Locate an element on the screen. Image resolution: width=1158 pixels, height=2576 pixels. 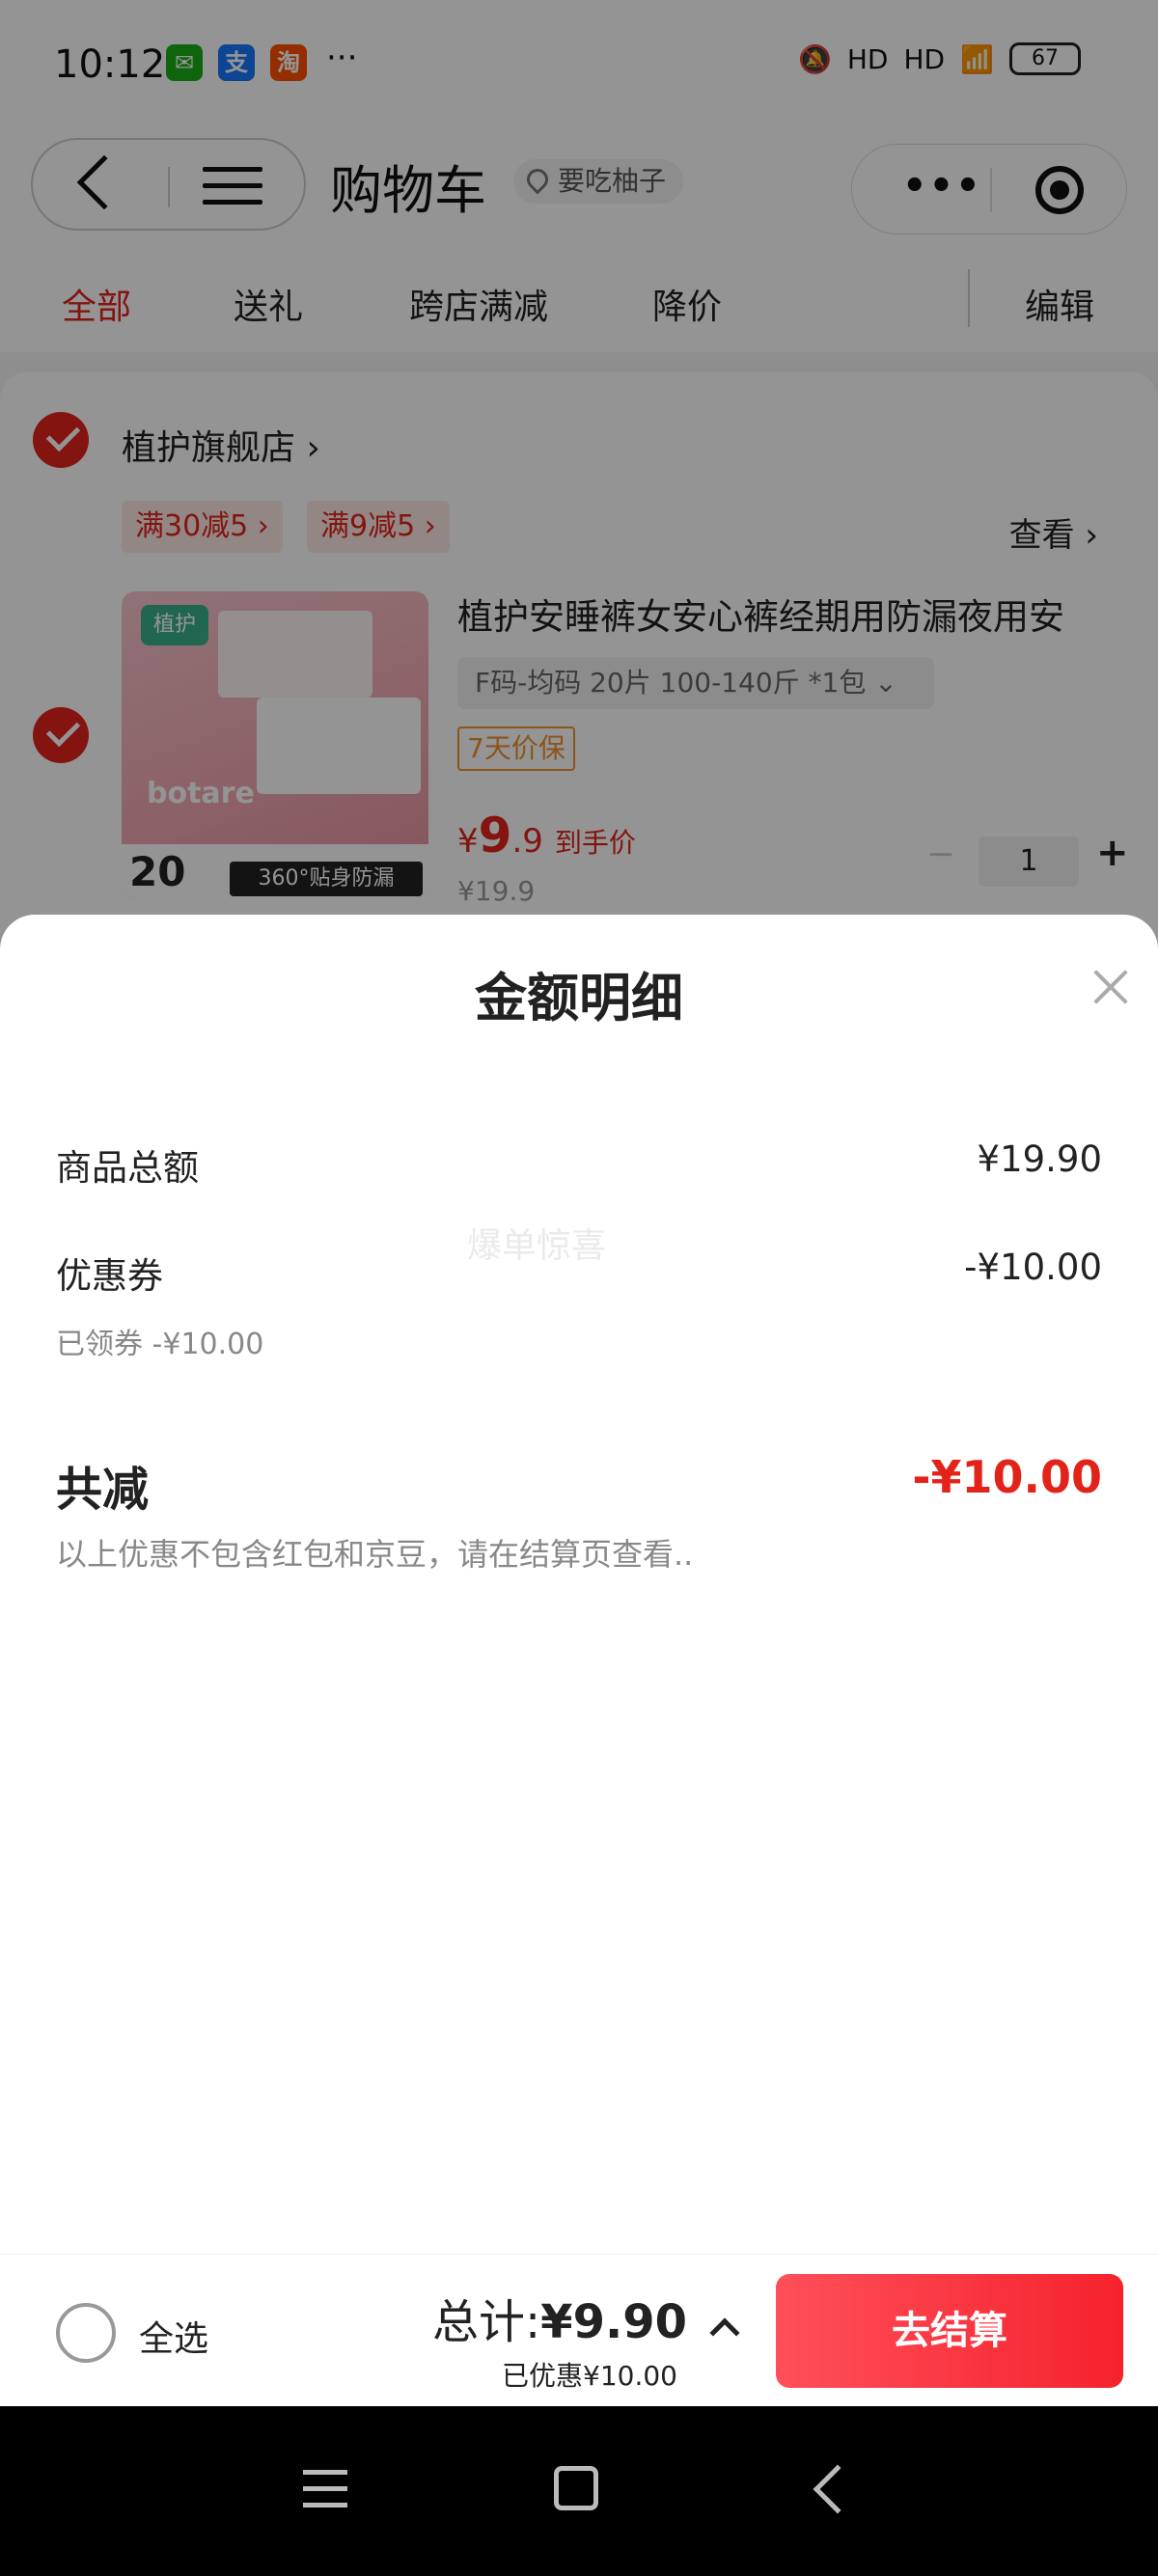
chevron-up-icon is located at coordinates (724, 2333).